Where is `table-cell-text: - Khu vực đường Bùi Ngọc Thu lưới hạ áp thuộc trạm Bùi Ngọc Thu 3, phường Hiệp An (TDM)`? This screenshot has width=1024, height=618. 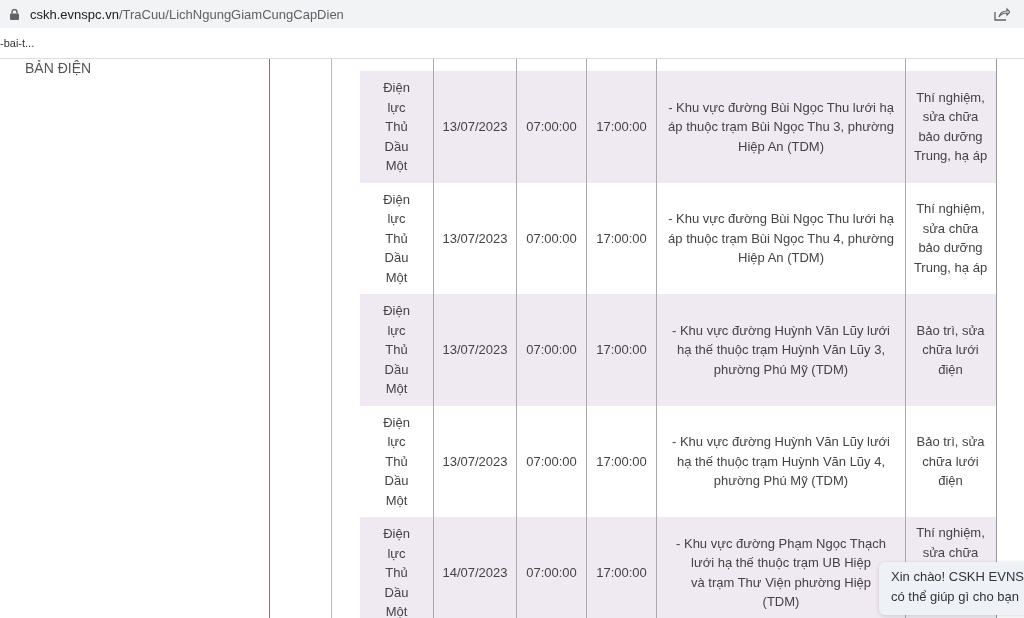
table-cell-text: - Khu vực đường Bùi Ngọc Thu lưới hạ áp thuộc trạm Bùi Ngọc Thu 3, phường Hiệp An (TDM) is located at coordinates (781, 127).